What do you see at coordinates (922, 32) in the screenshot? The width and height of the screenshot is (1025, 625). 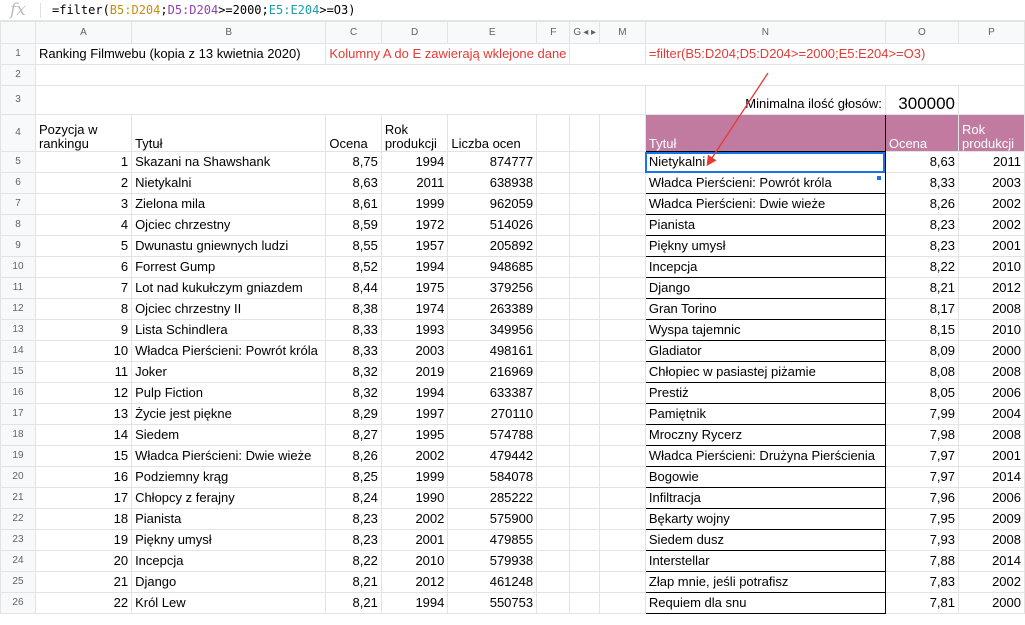 I see `column-header-o: O` at bounding box center [922, 32].